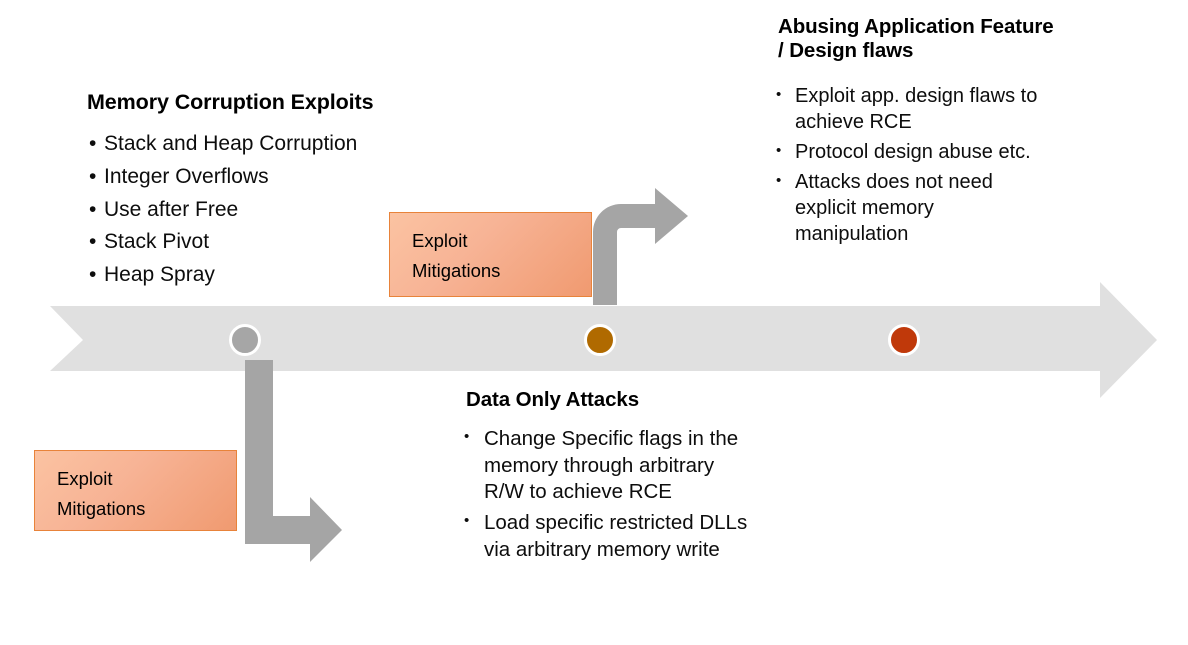 The height and width of the screenshot is (645, 1188). What do you see at coordinates (230, 102) in the screenshot?
I see `heading-memory-corruption-exploits: Memory Corruption Exploits` at bounding box center [230, 102].